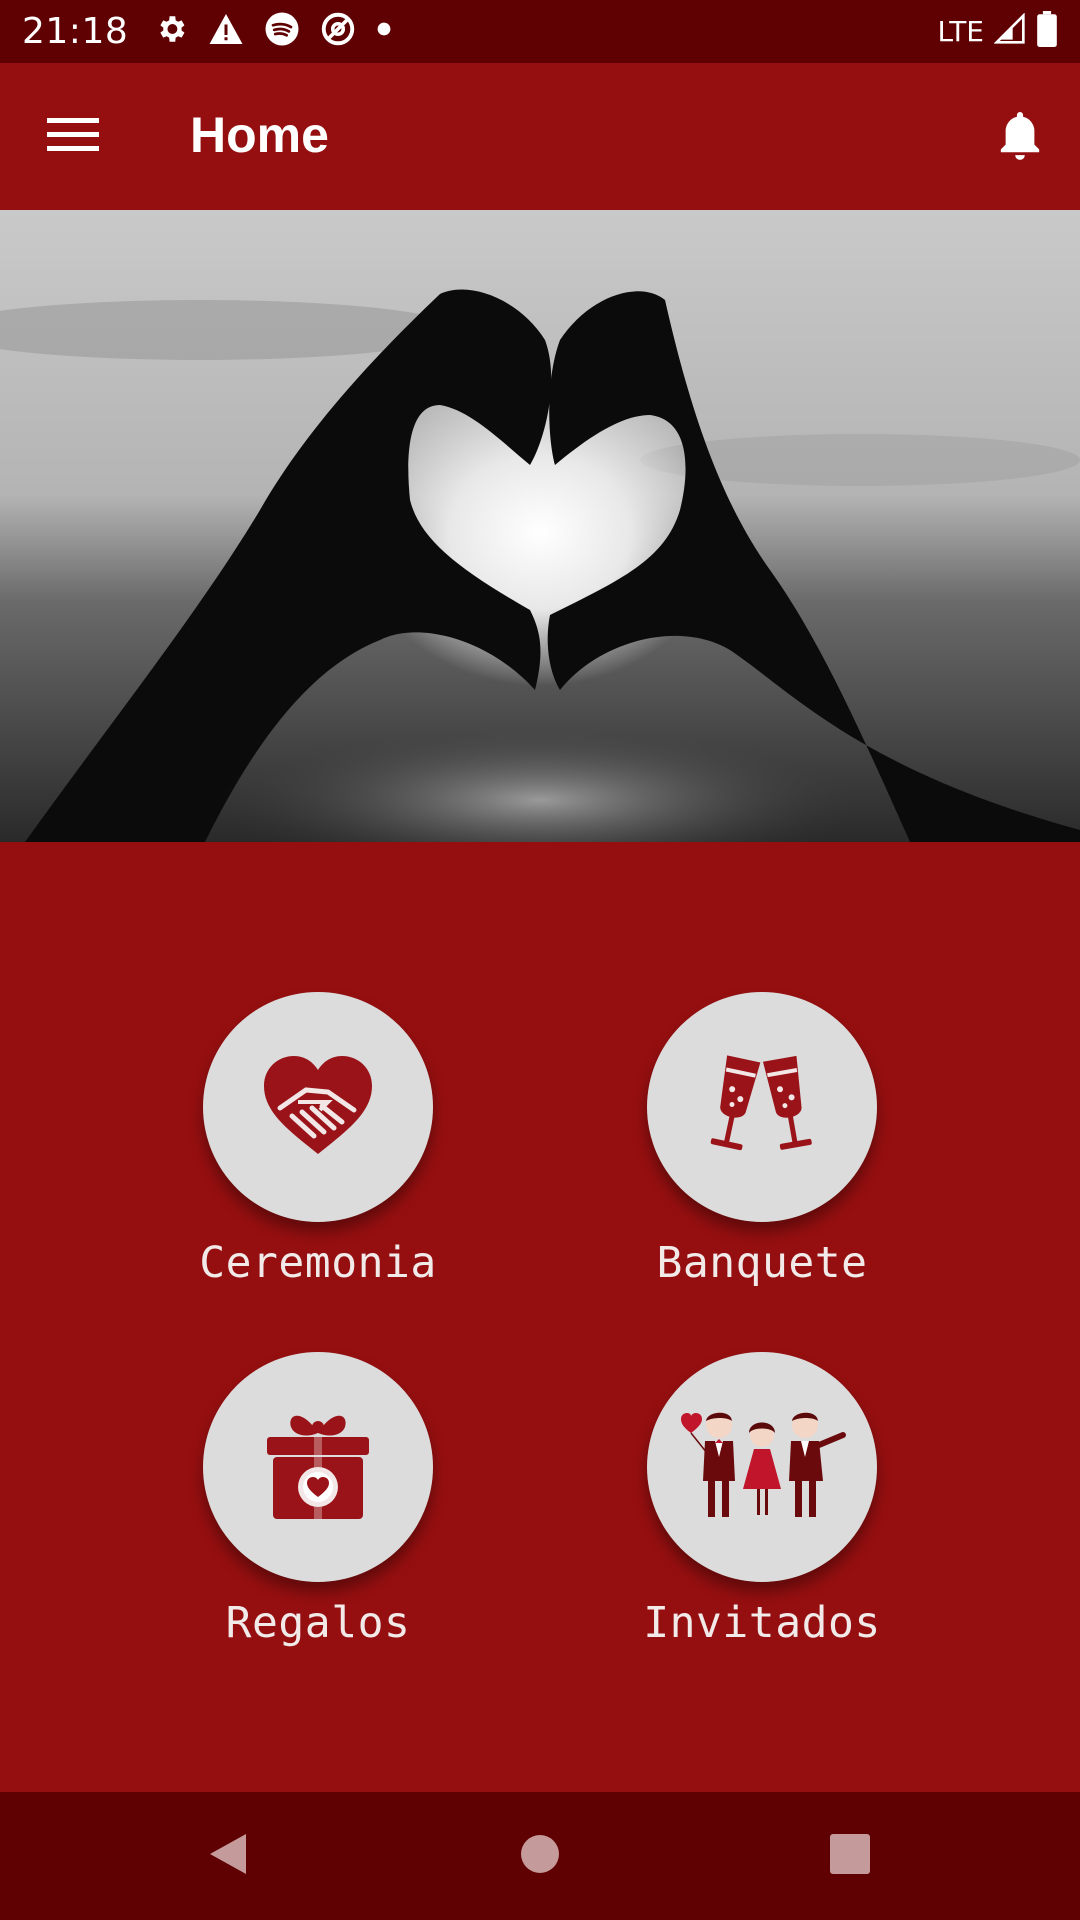 The image size is (1080, 1920). I want to click on recents-button, so click(850, 1856).